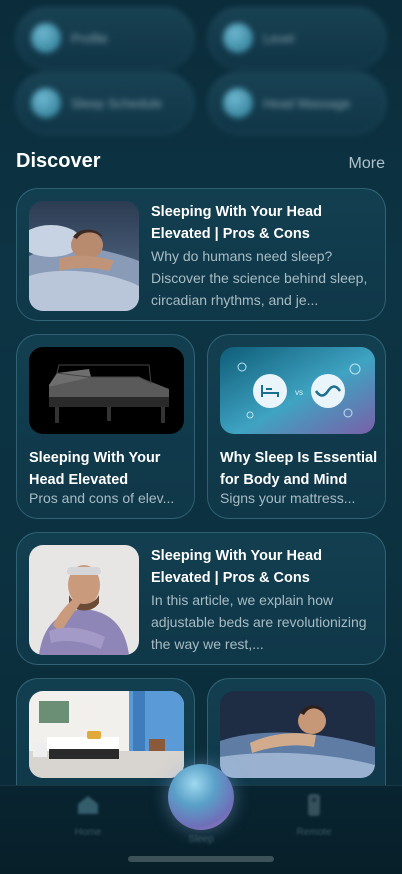  Describe the element at coordinates (88, 815) in the screenshot. I see `nav-home: Home` at that location.